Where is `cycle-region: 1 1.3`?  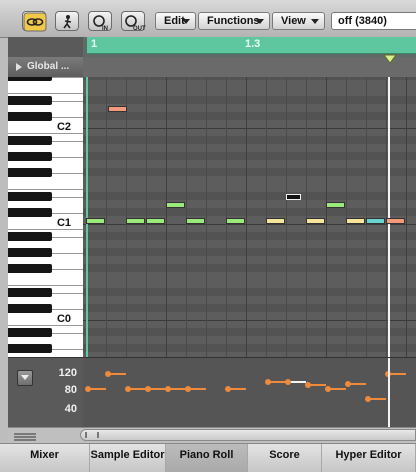 cycle-region: 1 1.3 is located at coordinates (251, 45).